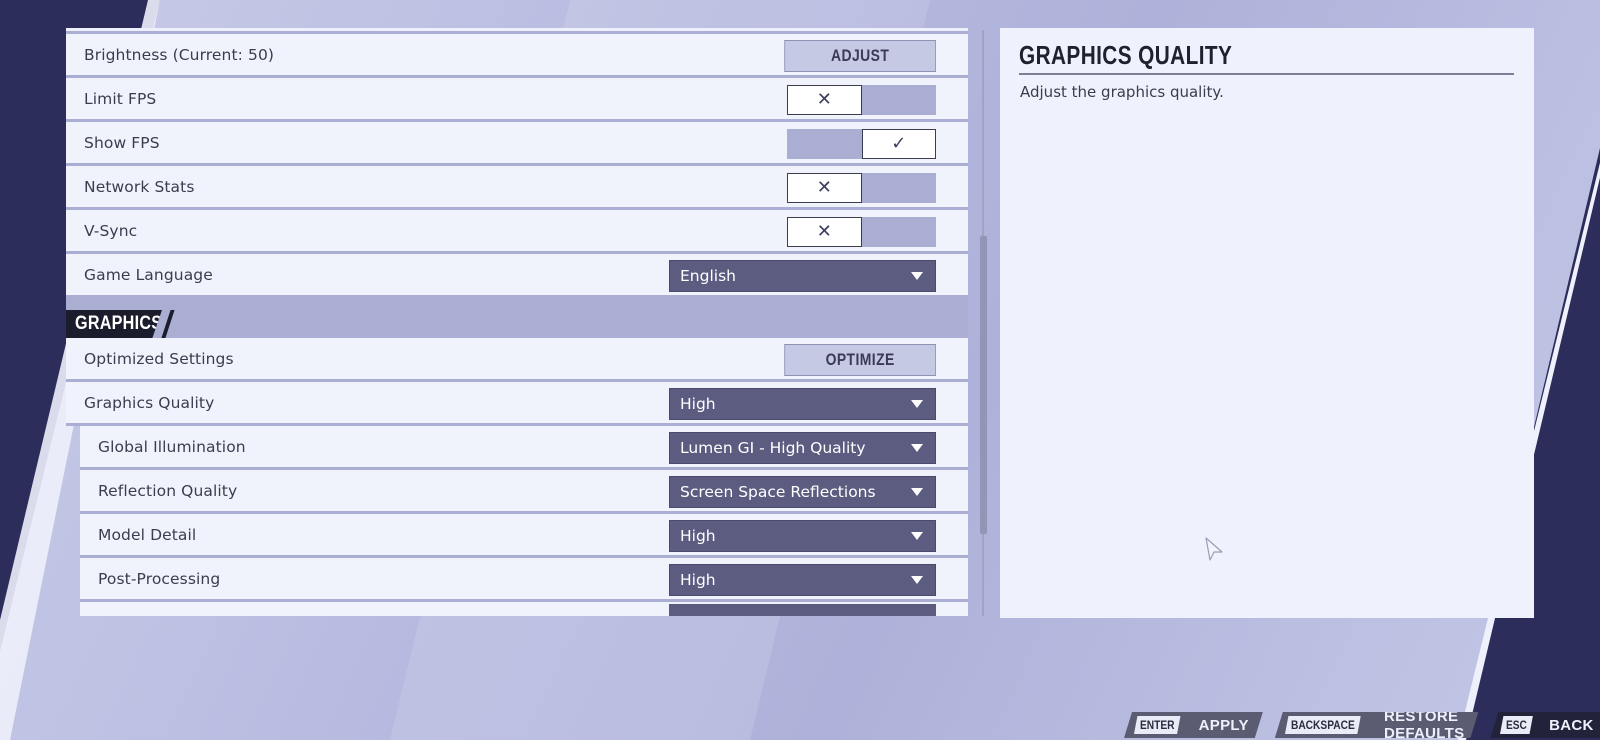 This screenshot has height=740, width=1600. I want to click on key-backspace: BACKSPACE, so click(1323, 725).